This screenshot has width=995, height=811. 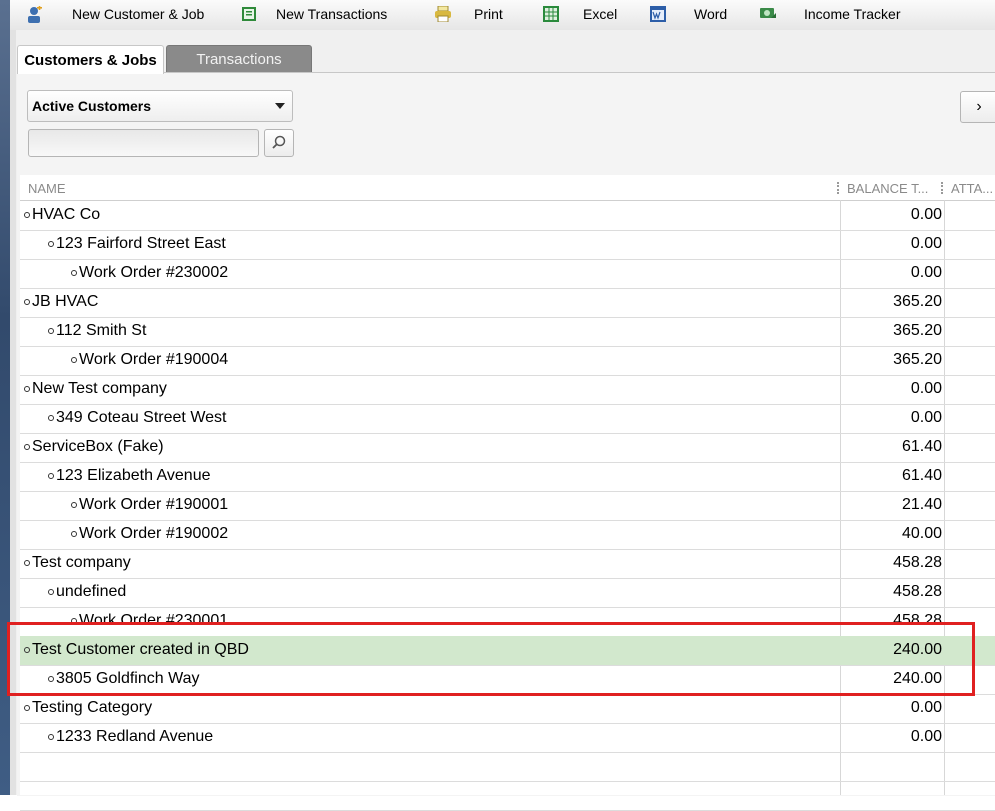 I want to click on column-header-name: NAME, so click(x=47, y=188).